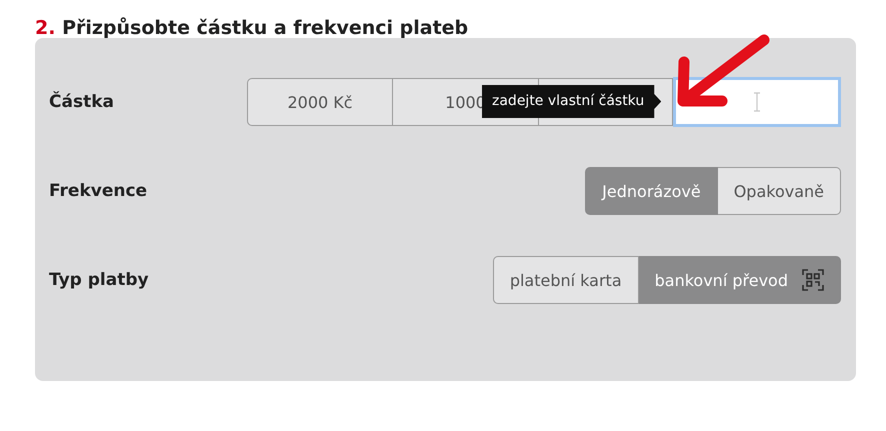 This screenshot has height=431, width=886. What do you see at coordinates (757, 102) in the screenshot?
I see `text-cursor-icon` at bounding box center [757, 102].